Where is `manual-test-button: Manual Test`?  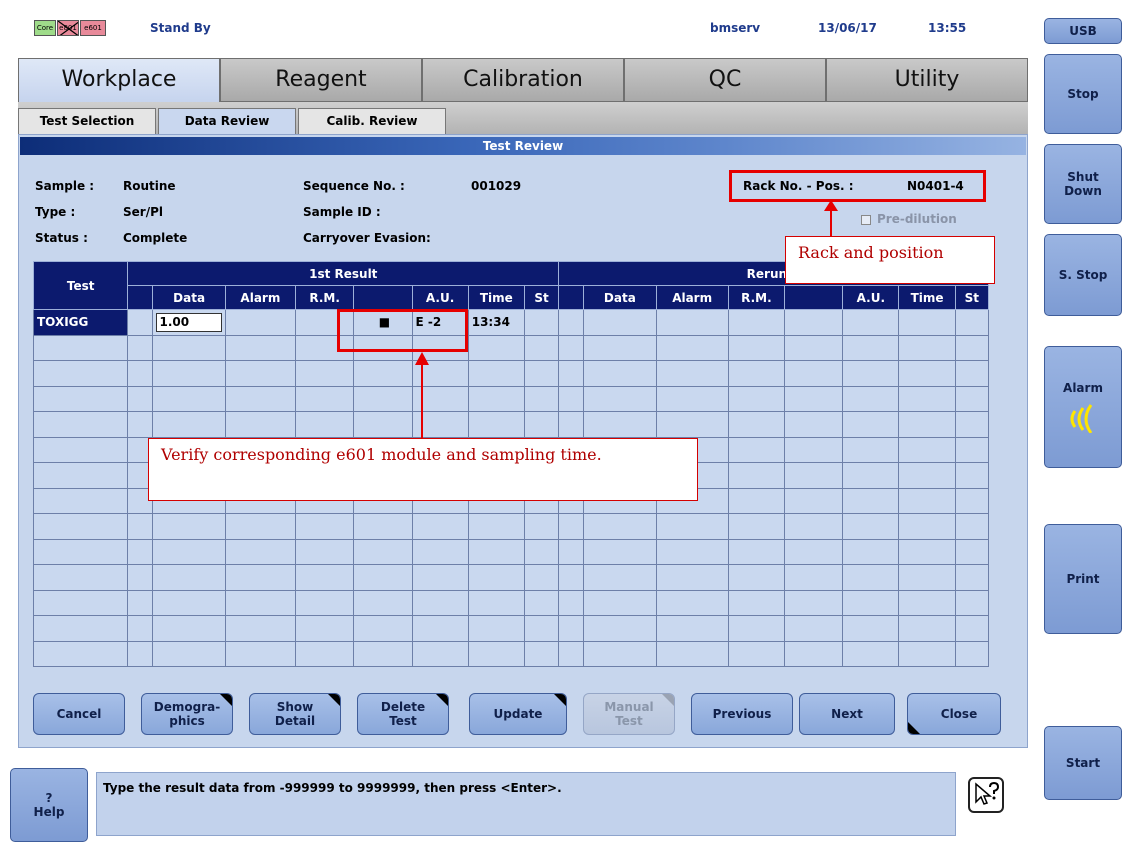
manual-test-button: Manual Test is located at coordinates (629, 714).